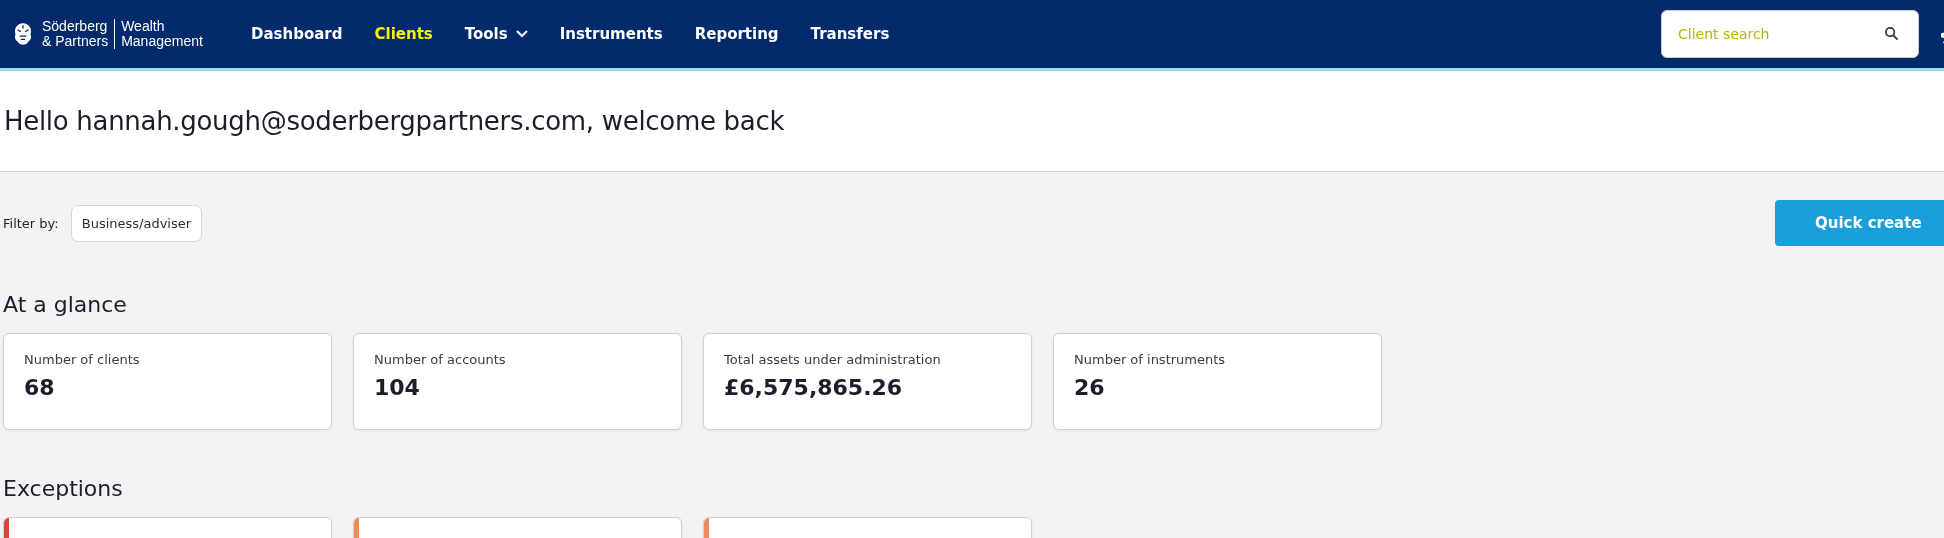 The height and width of the screenshot is (538, 1944). Describe the element at coordinates (850, 34) in the screenshot. I see `nav-link: Transfers` at that location.